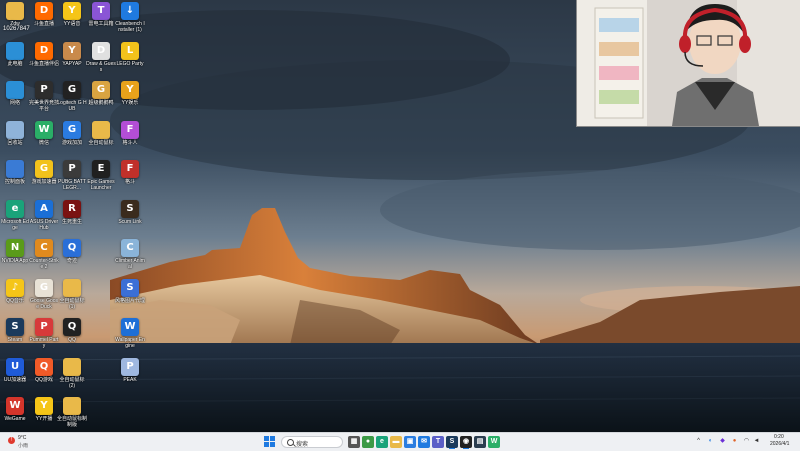 The height and width of the screenshot is (451, 800). I want to click on auto-mouse-icon, so click(72, 287).